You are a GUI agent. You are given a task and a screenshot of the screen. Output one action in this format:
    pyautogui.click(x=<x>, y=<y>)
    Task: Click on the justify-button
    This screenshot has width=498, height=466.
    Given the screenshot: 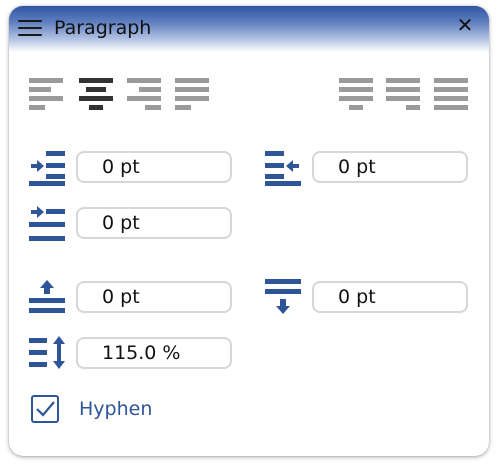 What is the action you would take?
    pyautogui.click(x=192, y=96)
    